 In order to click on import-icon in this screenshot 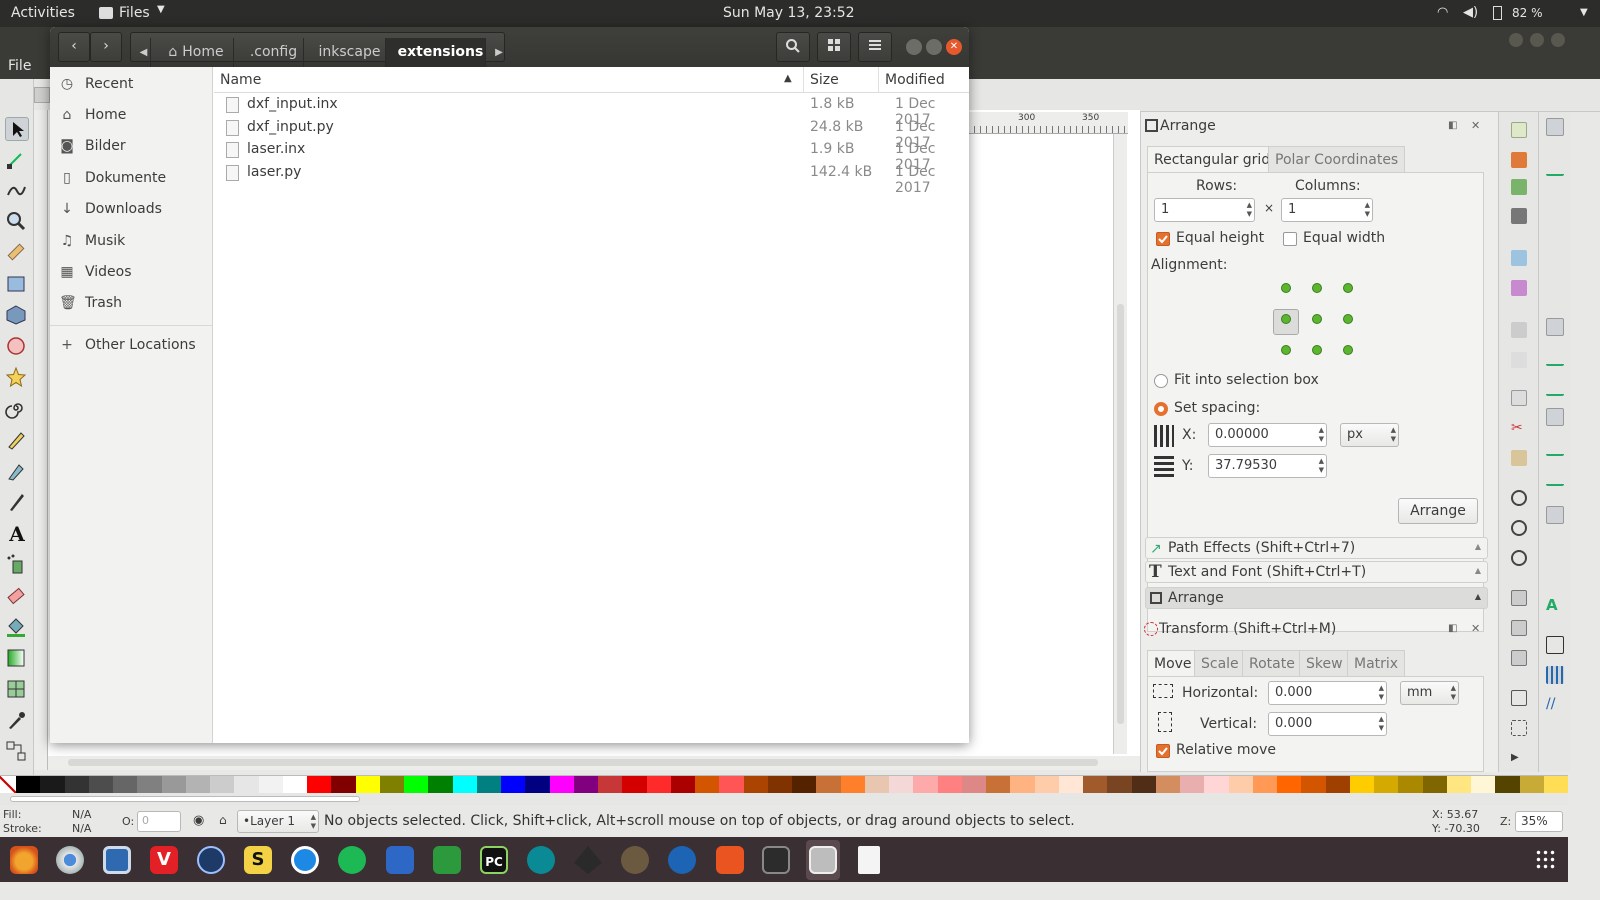, I will do `click(1519, 187)`.